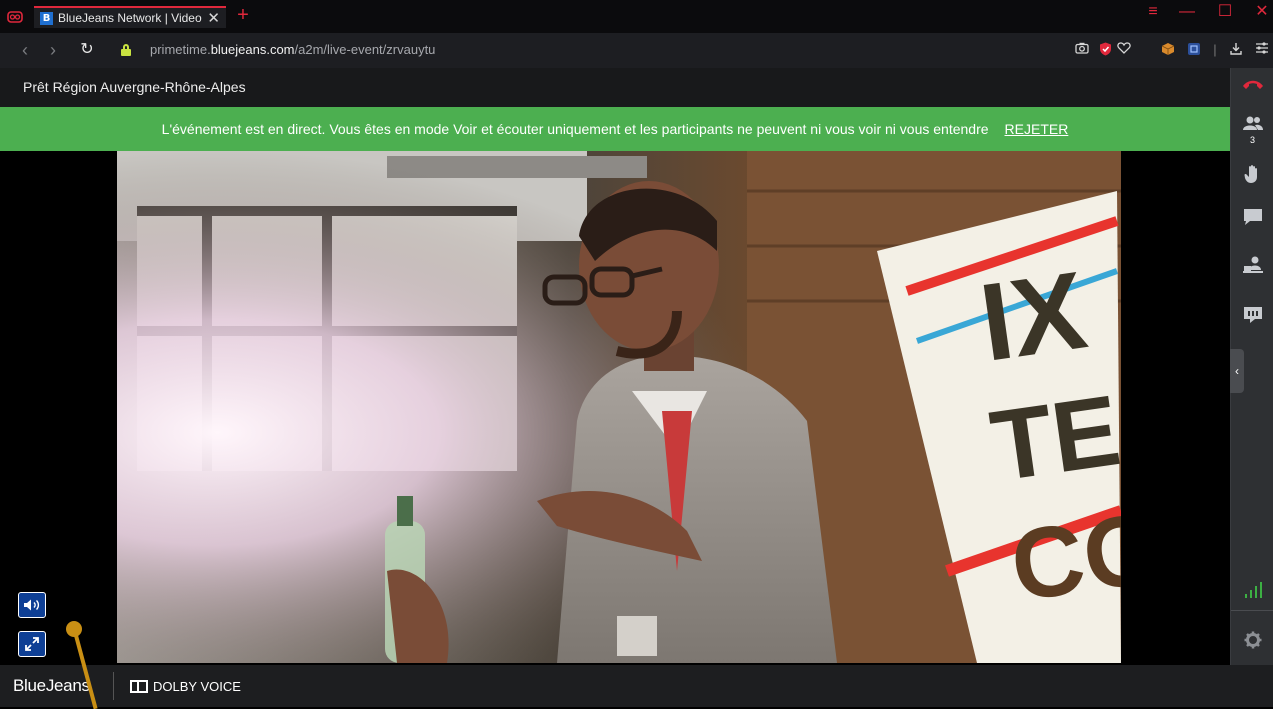  What do you see at coordinates (126, 50) in the screenshot?
I see `lock-icon` at bounding box center [126, 50].